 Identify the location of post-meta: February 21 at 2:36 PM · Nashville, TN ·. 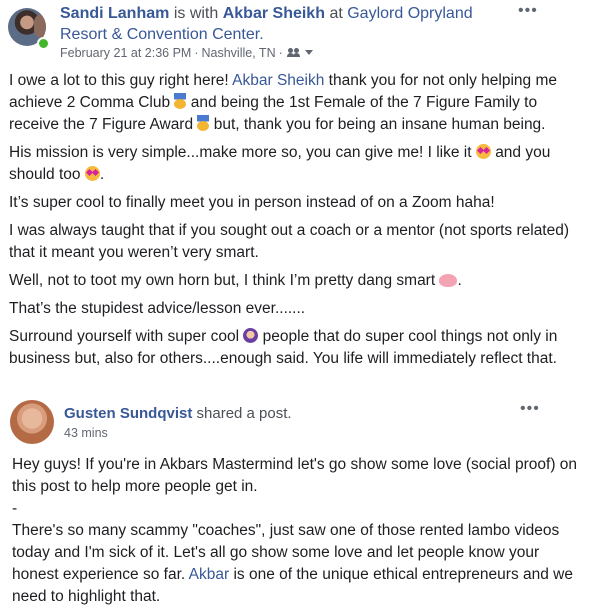
(186, 53).